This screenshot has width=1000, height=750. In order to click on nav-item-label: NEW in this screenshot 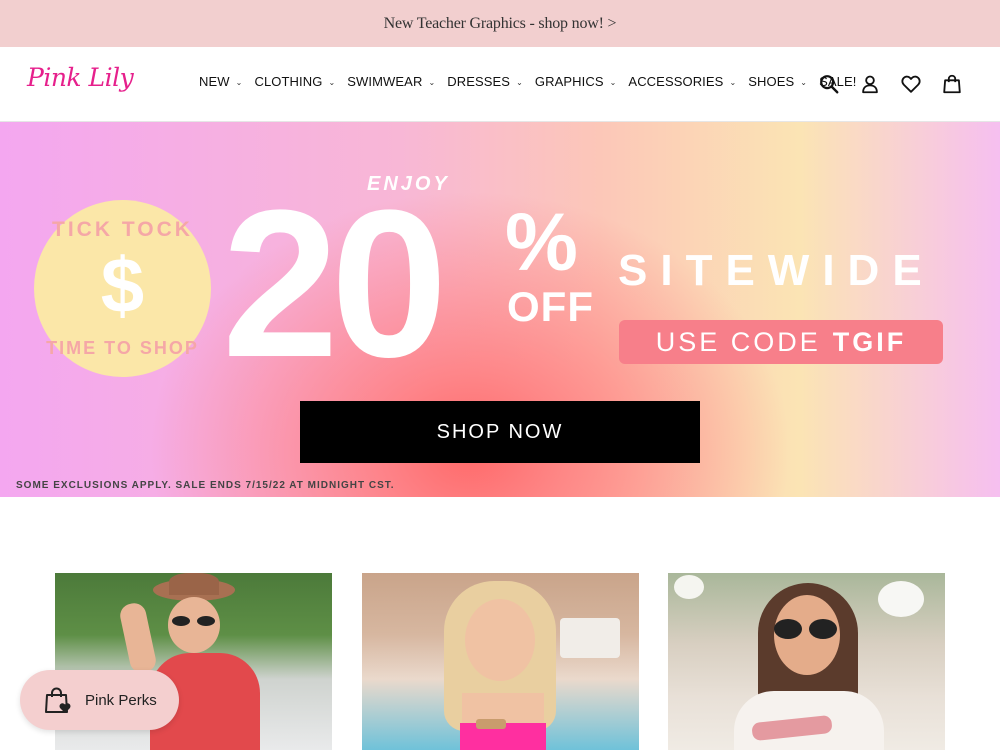, I will do `click(214, 81)`.